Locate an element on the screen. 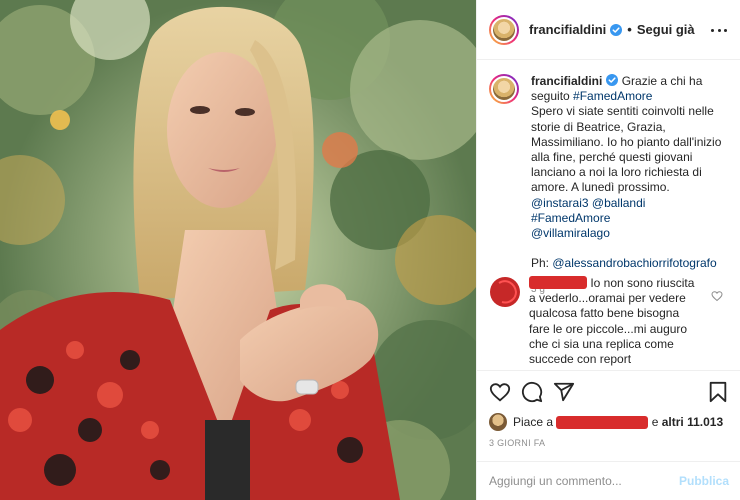 The width and height of the screenshot is (740, 500). likes-count-link: altri 11.013 is located at coordinates (692, 422).